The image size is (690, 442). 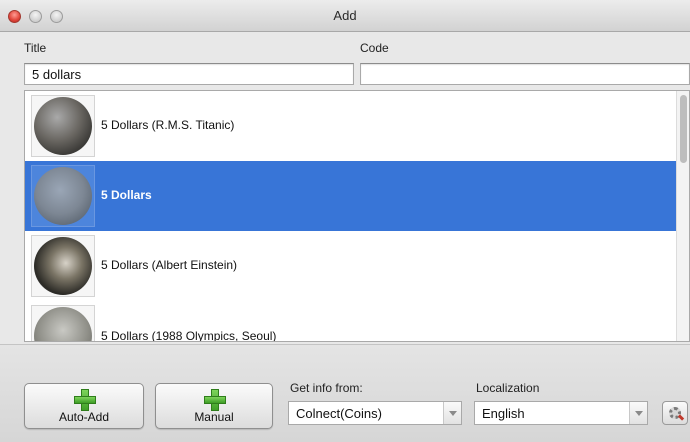 I want to click on localization-label: Localization, so click(x=508, y=388).